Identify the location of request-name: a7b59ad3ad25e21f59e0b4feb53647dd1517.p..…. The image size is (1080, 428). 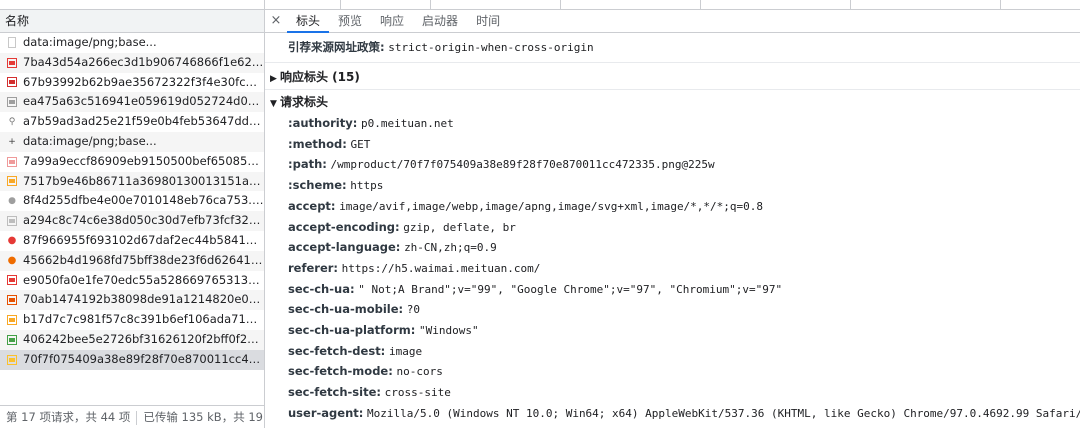
(143, 121).